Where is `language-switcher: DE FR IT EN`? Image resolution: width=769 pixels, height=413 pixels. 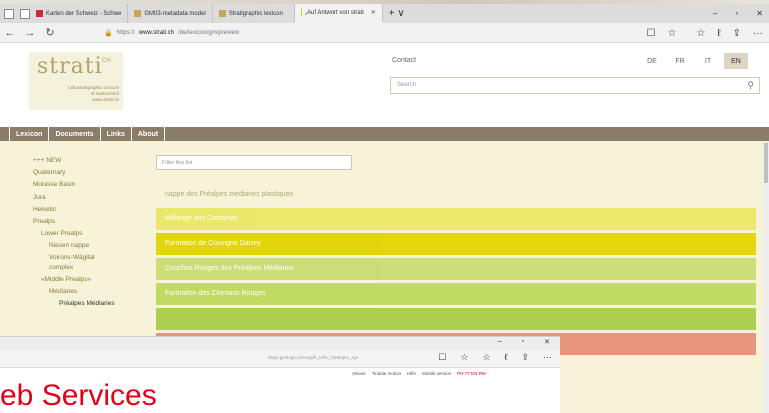 language-switcher: DE FR IT EN is located at coordinates (696, 61).